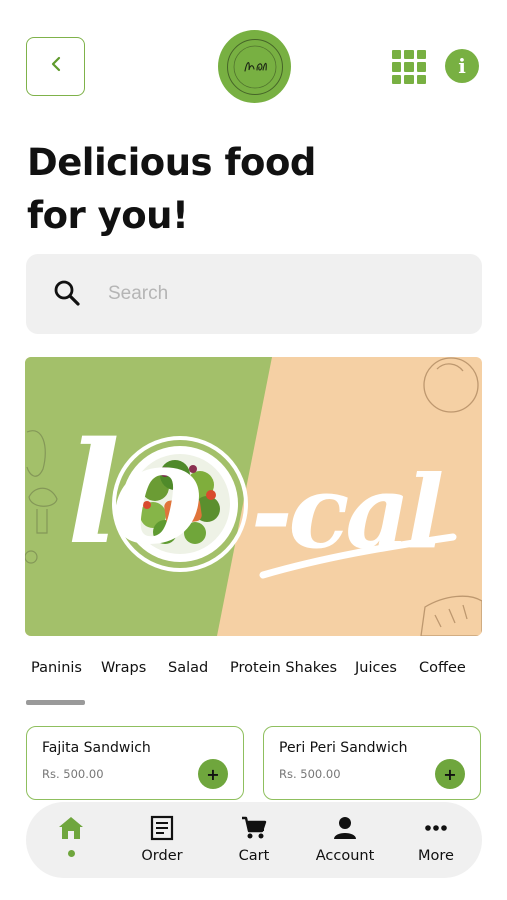  Describe the element at coordinates (171, 162) in the screenshot. I see `headline-line-1: Delicious food` at that location.